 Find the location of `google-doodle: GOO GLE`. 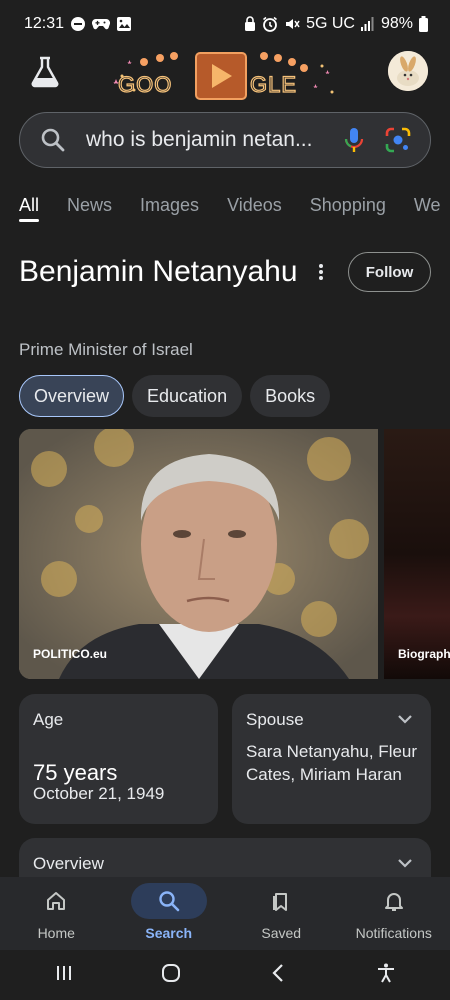

google-doodle: GOO GLE is located at coordinates (224, 76).